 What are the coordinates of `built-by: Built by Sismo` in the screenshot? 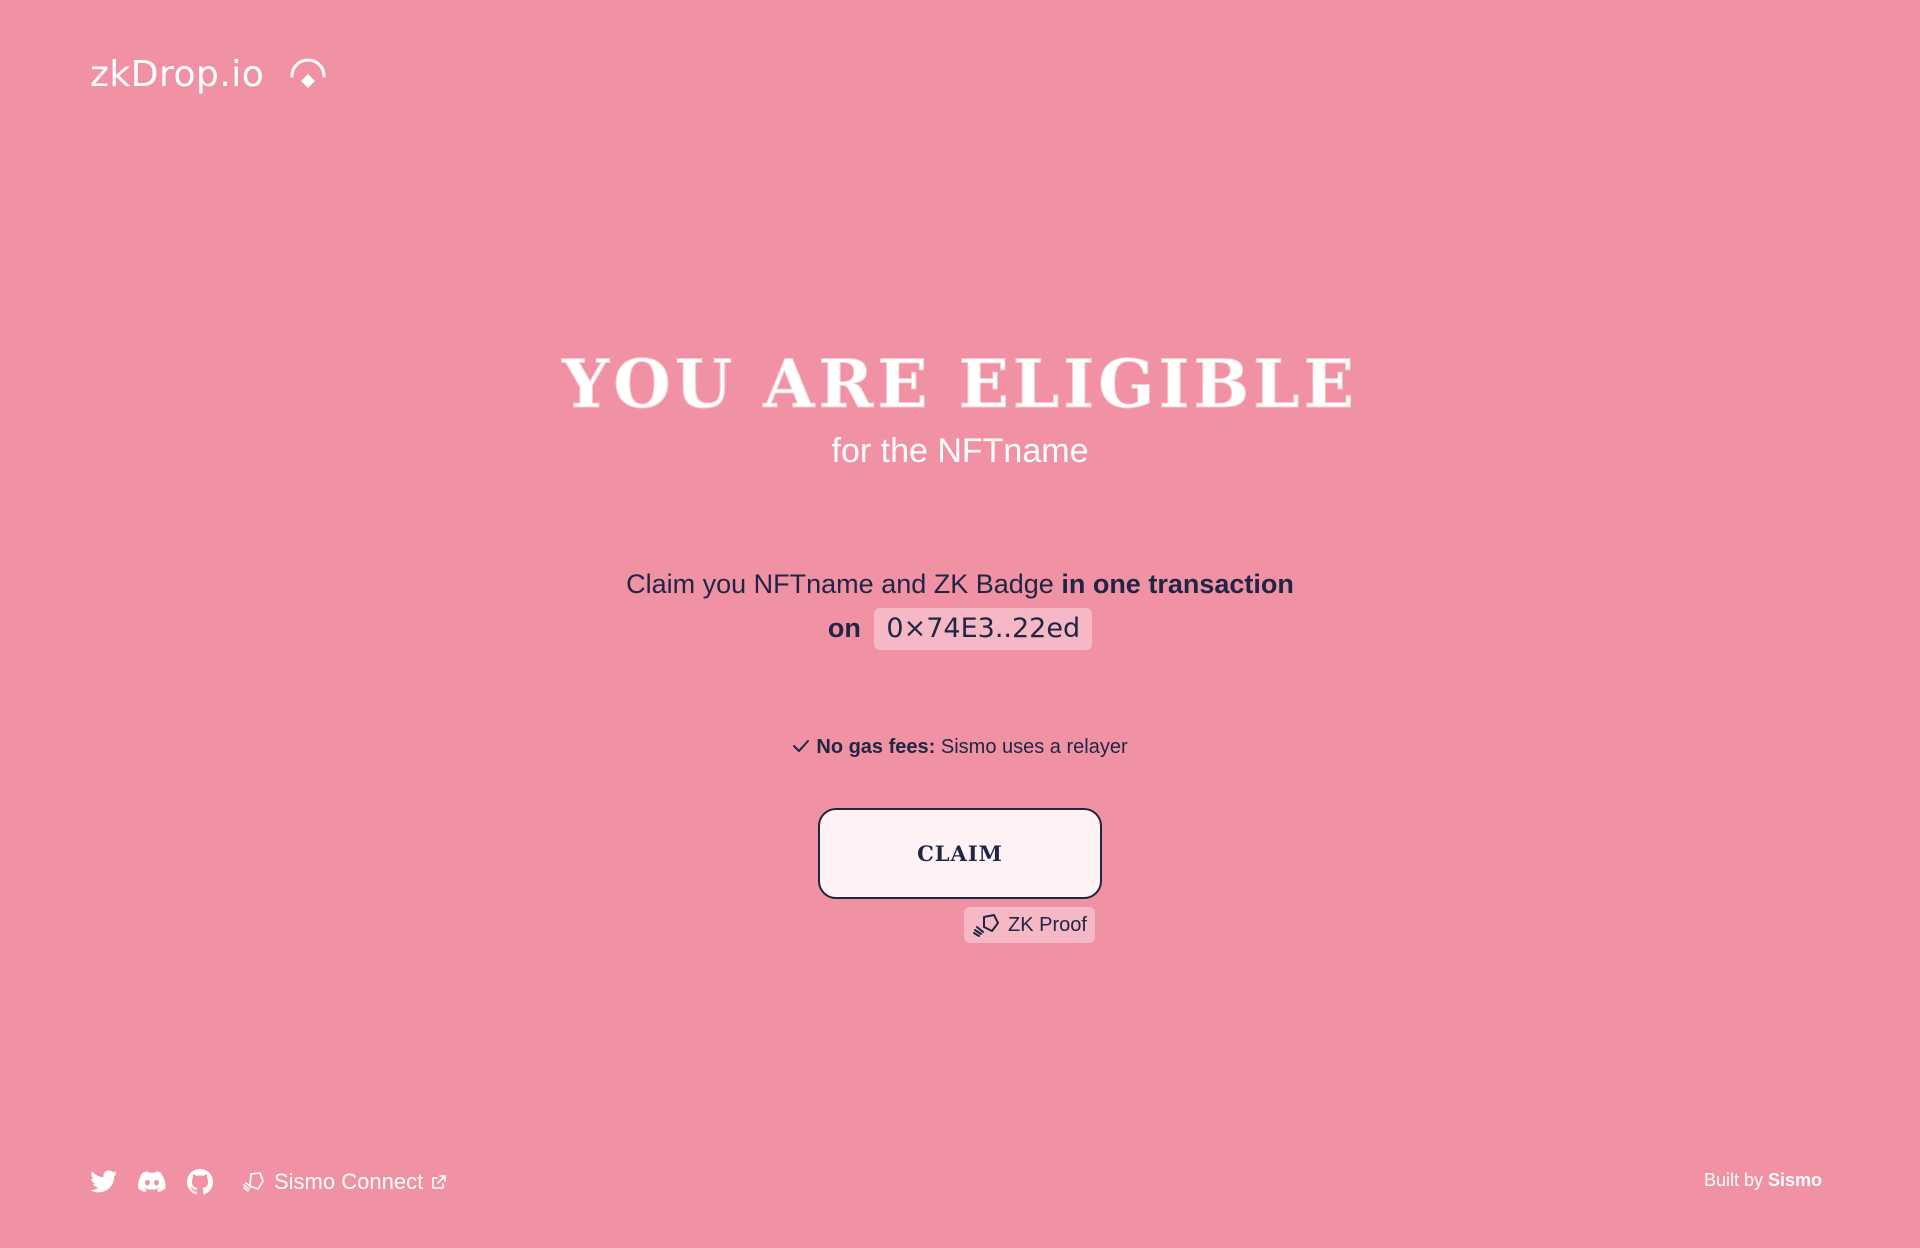 It's located at (1763, 1180).